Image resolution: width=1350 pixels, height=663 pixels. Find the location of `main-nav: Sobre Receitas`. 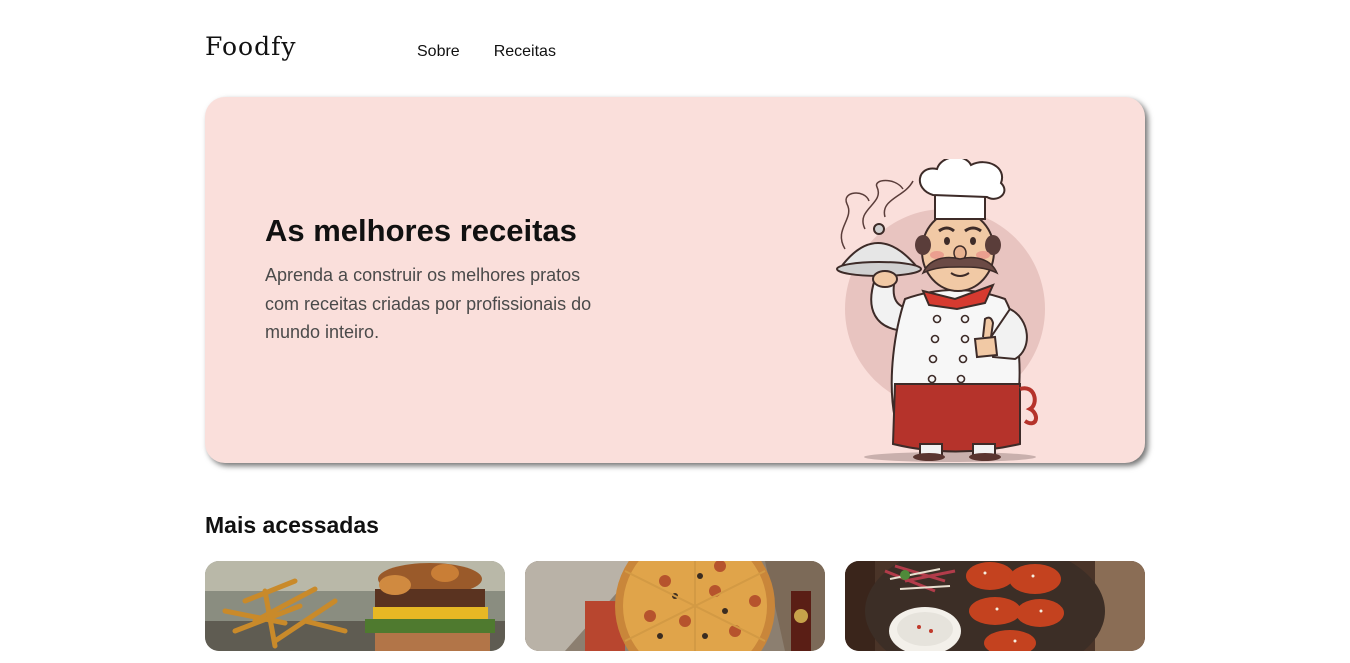

main-nav: Sobre Receitas is located at coordinates (486, 52).